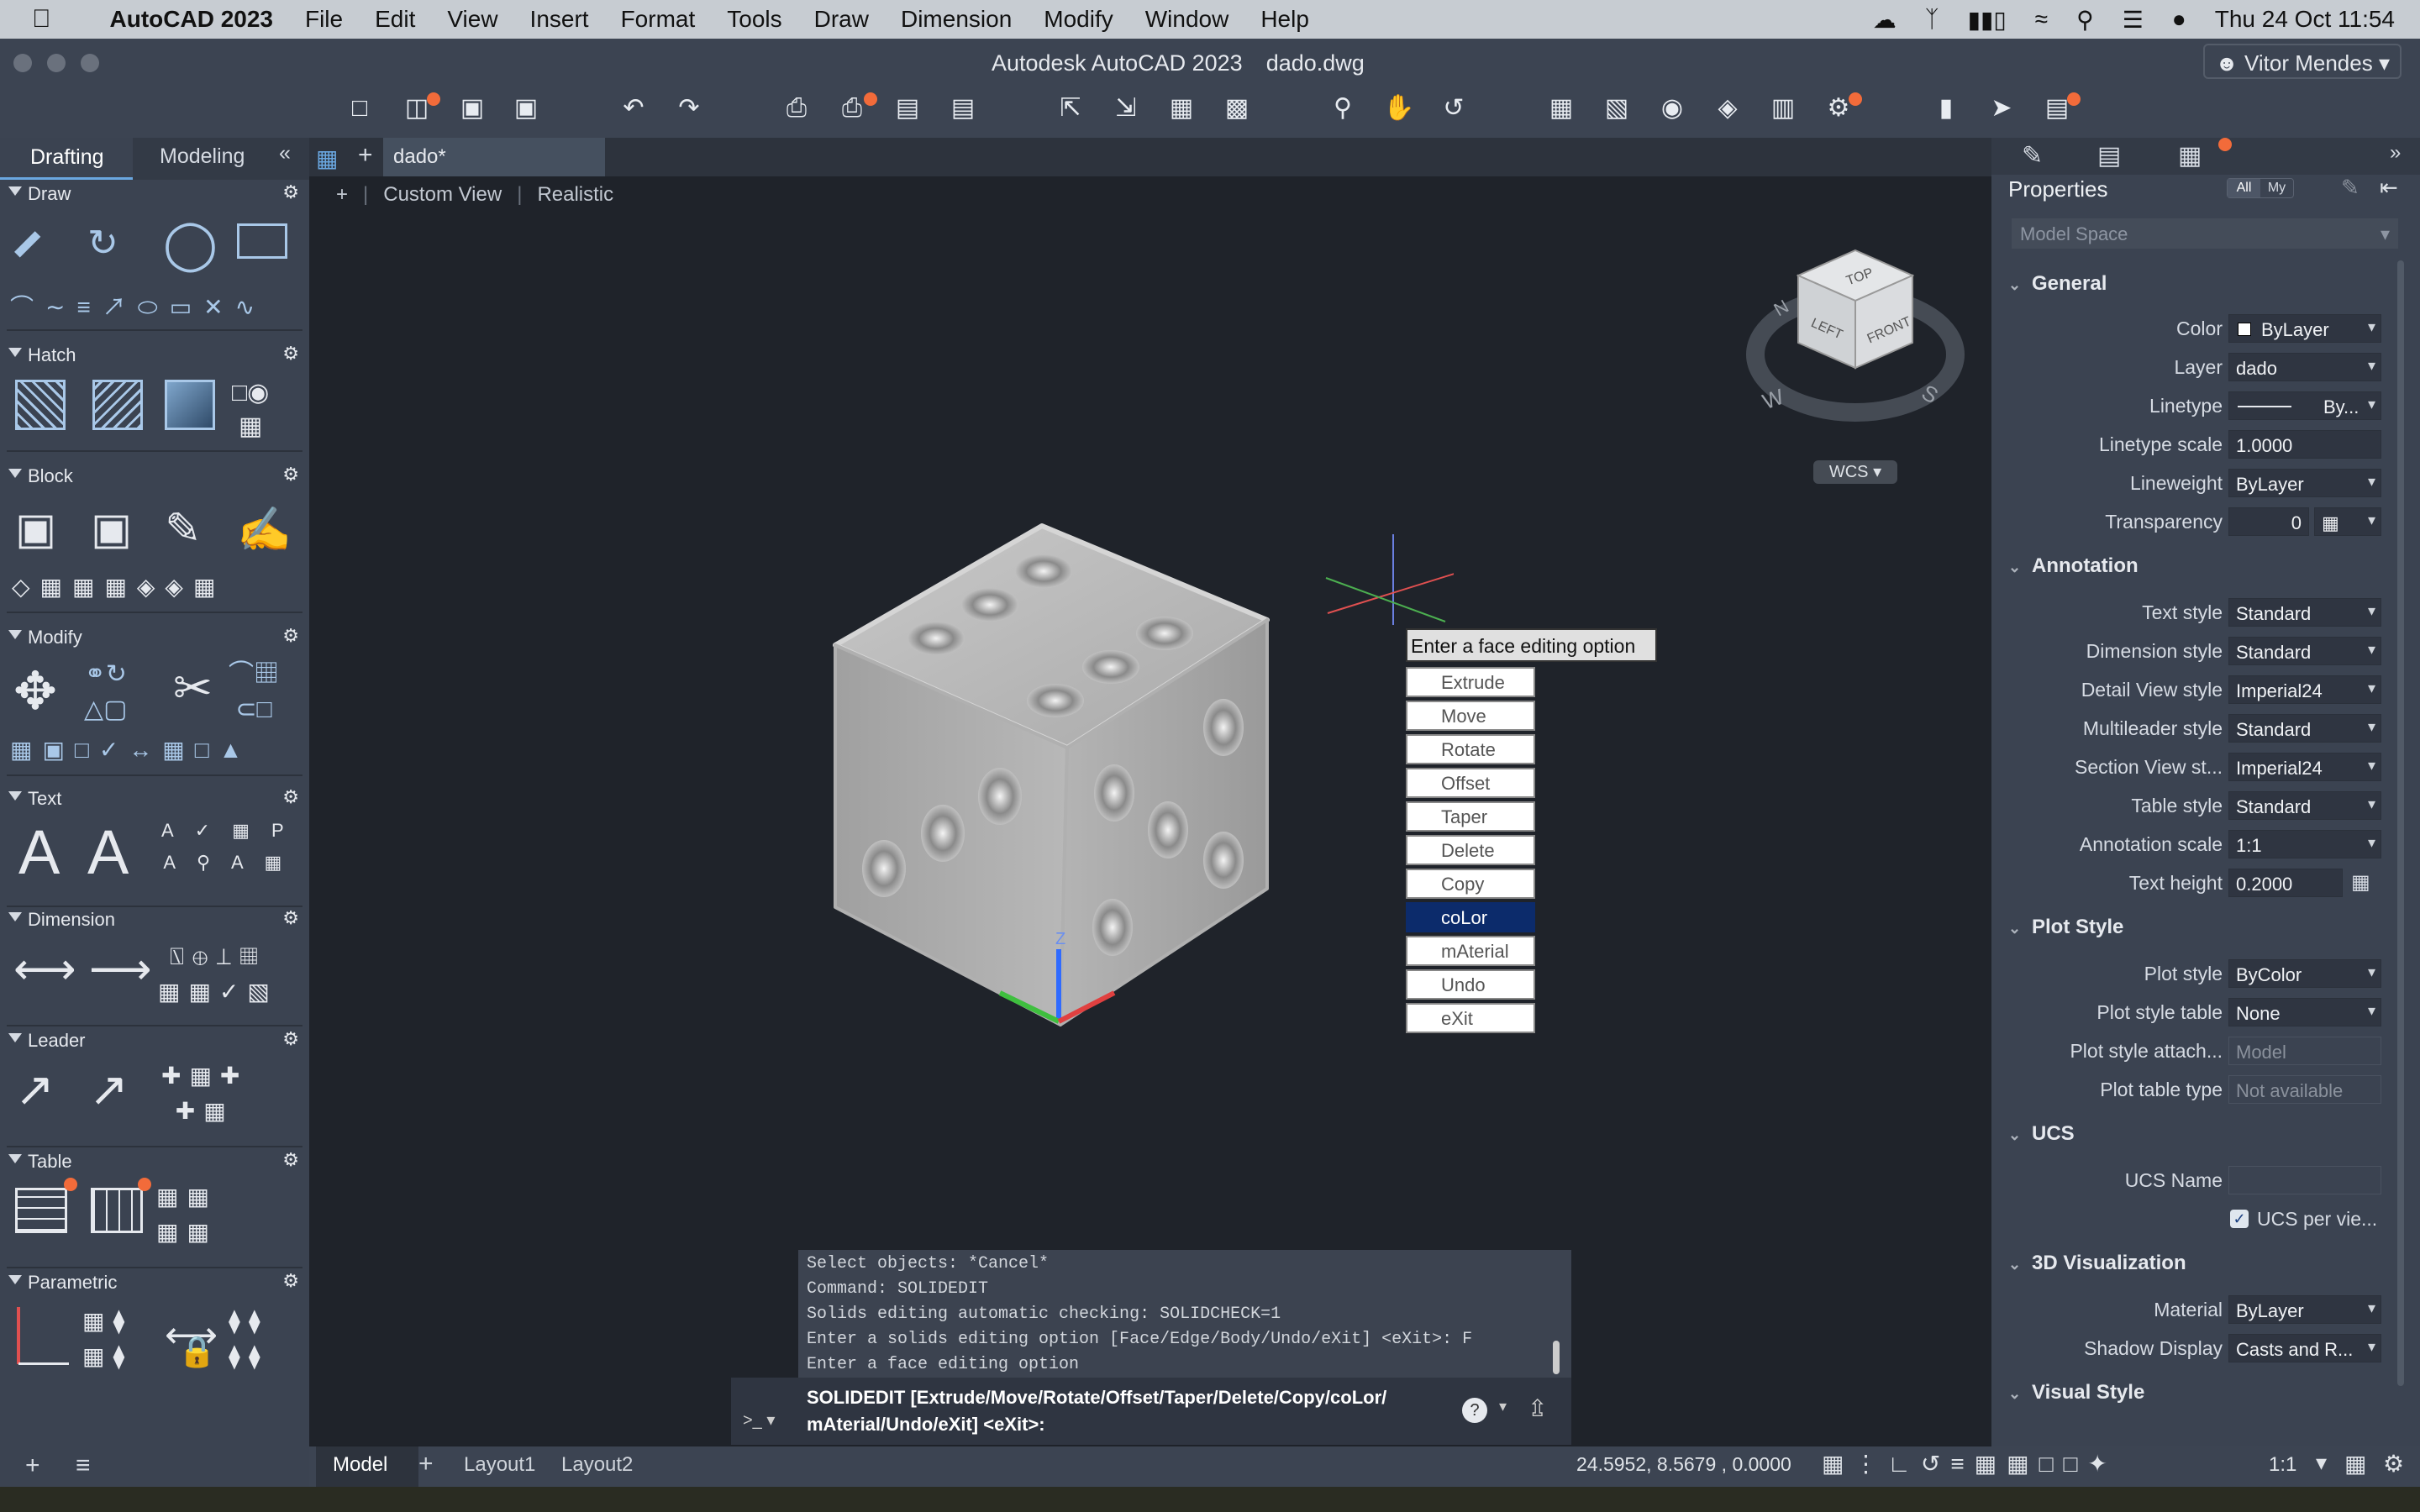 This screenshot has height=1512, width=2420. Describe the element at coordinates (2202, 484) in the screenshot. I see `prop-lineweight: Lineweight ByLayer` at that location.